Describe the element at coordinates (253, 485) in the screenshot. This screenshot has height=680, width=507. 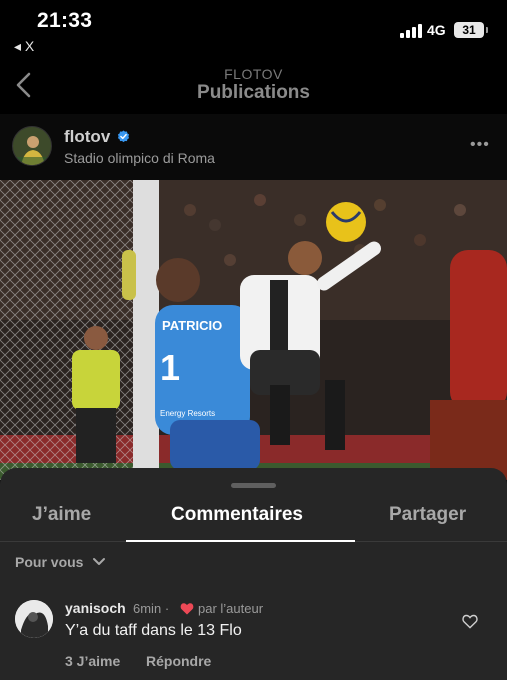
I see `sheet-grabber` at that location.